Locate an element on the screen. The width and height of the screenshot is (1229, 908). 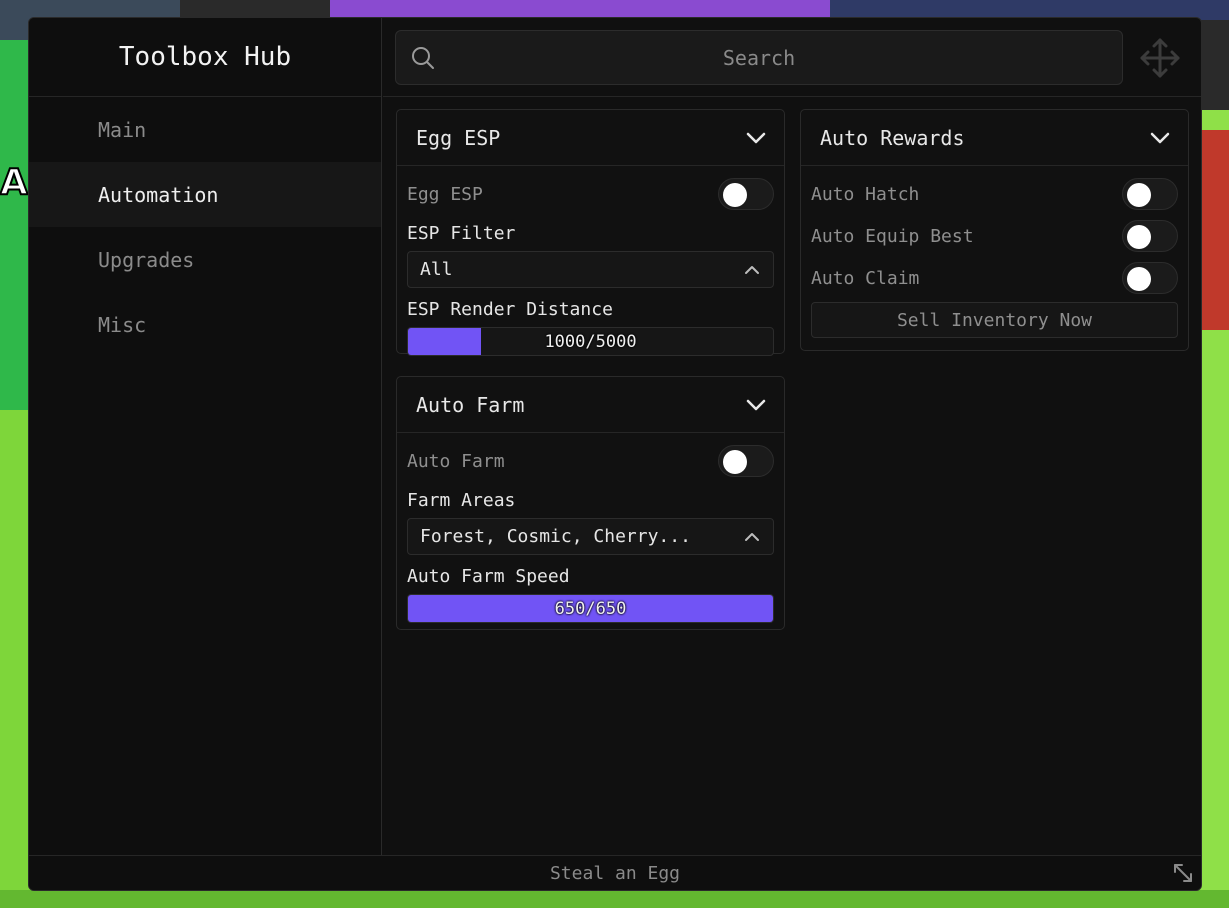
sidebar-item-main: Main is located at coordinates (205, 129).